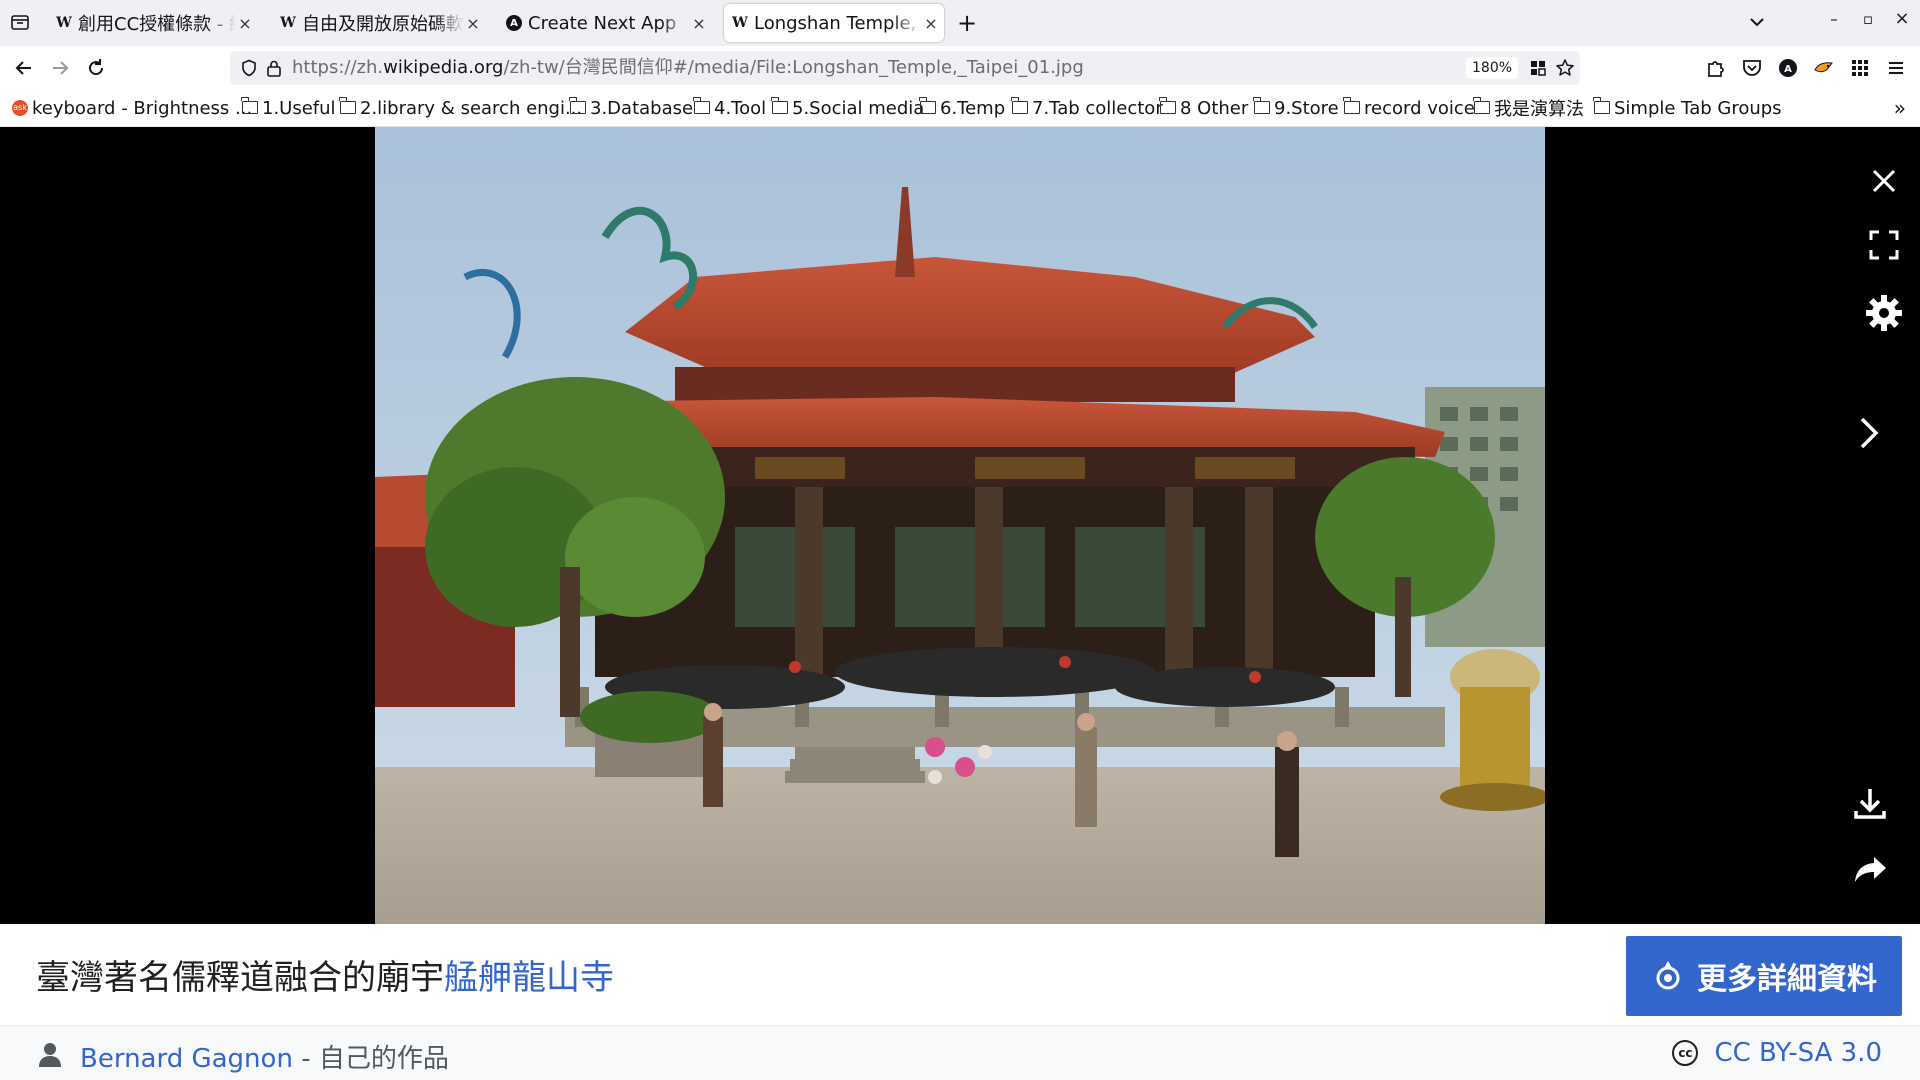  What do you see at coordinates (325, 974) in the screenshot?
I see `image-description: 臺灣著名儒釋道融合的廟宇艋舺龍山寺` at bounding box center [325, 974].